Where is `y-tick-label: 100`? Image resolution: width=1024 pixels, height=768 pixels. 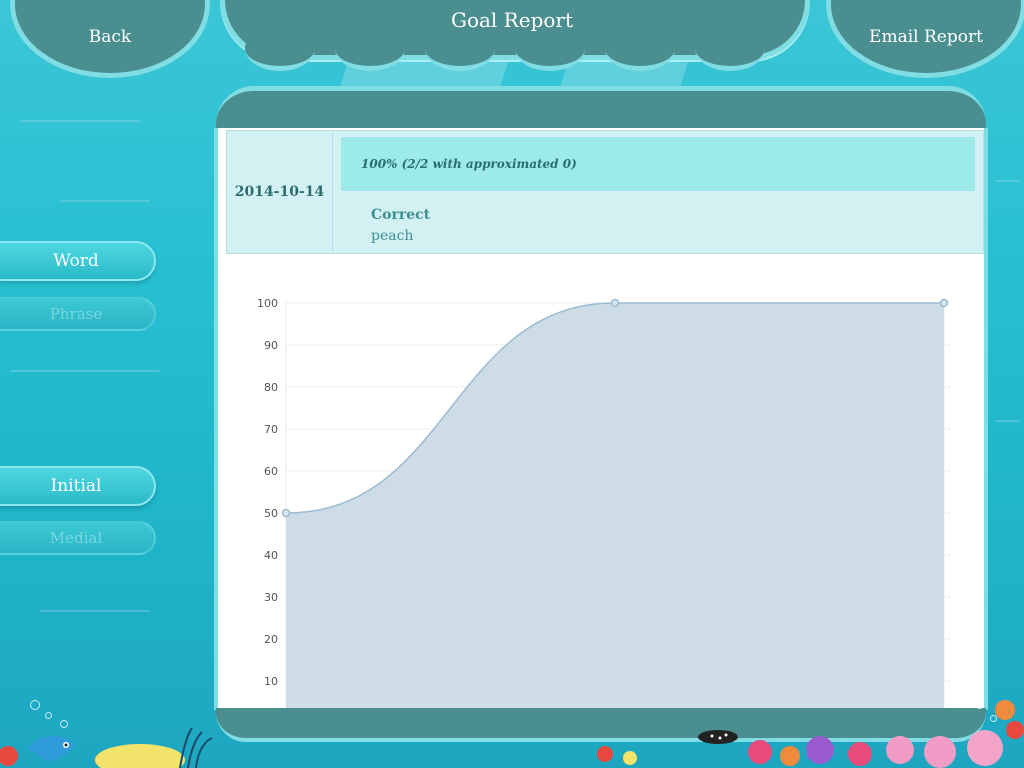
y-tick-label: 100 is located at coordinates (267, 303).